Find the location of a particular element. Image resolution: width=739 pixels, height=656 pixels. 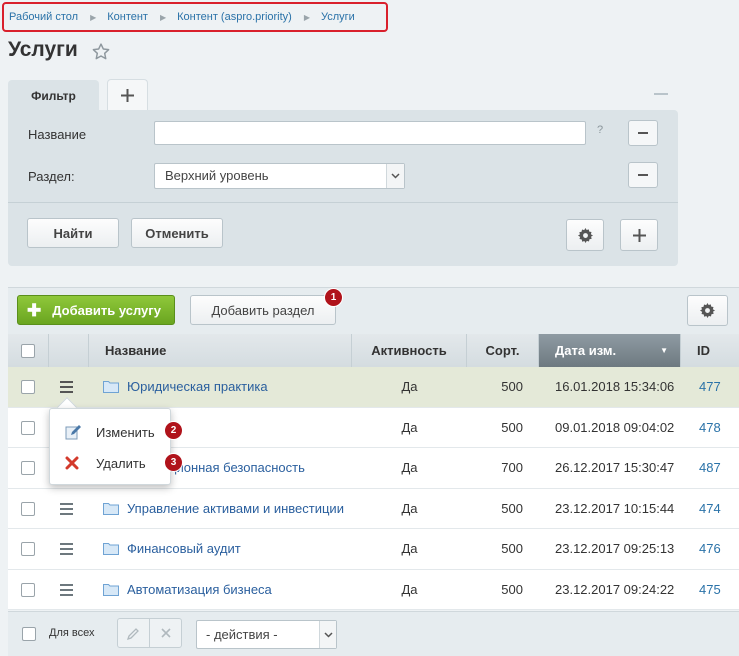

add-service-button: ✚ Добавить услугу is located at coordinates (96, 310).